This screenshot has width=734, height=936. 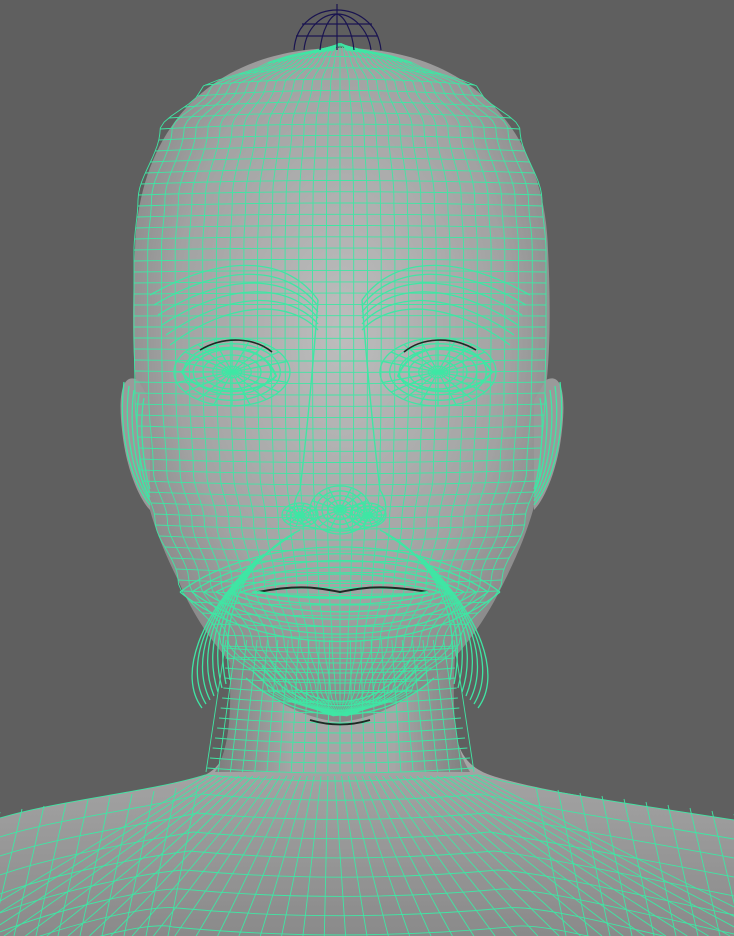 What do you see at coordinates (337, 27) in the screenshot?
I see `top-locator-handle` at bounding box center [337, 27].